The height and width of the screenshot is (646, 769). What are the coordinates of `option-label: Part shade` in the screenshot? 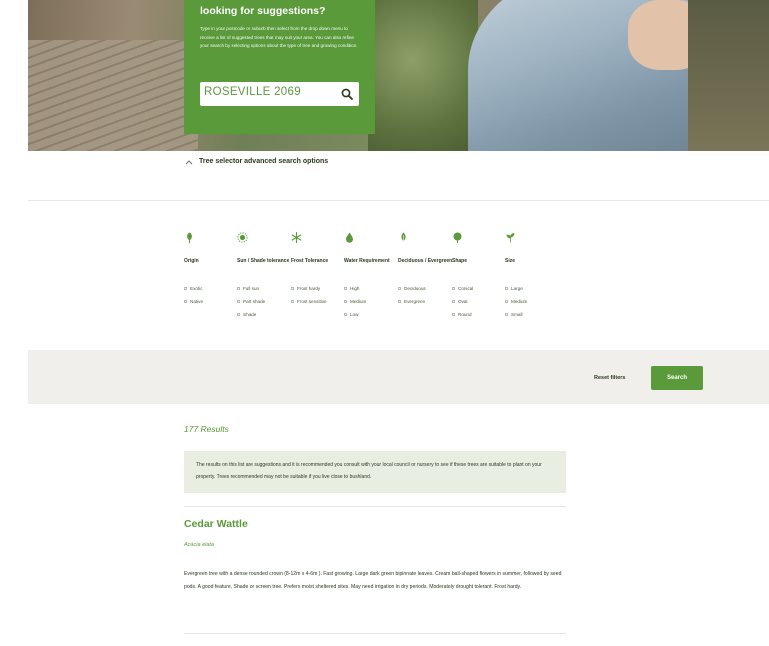 It's located at (254, 301).